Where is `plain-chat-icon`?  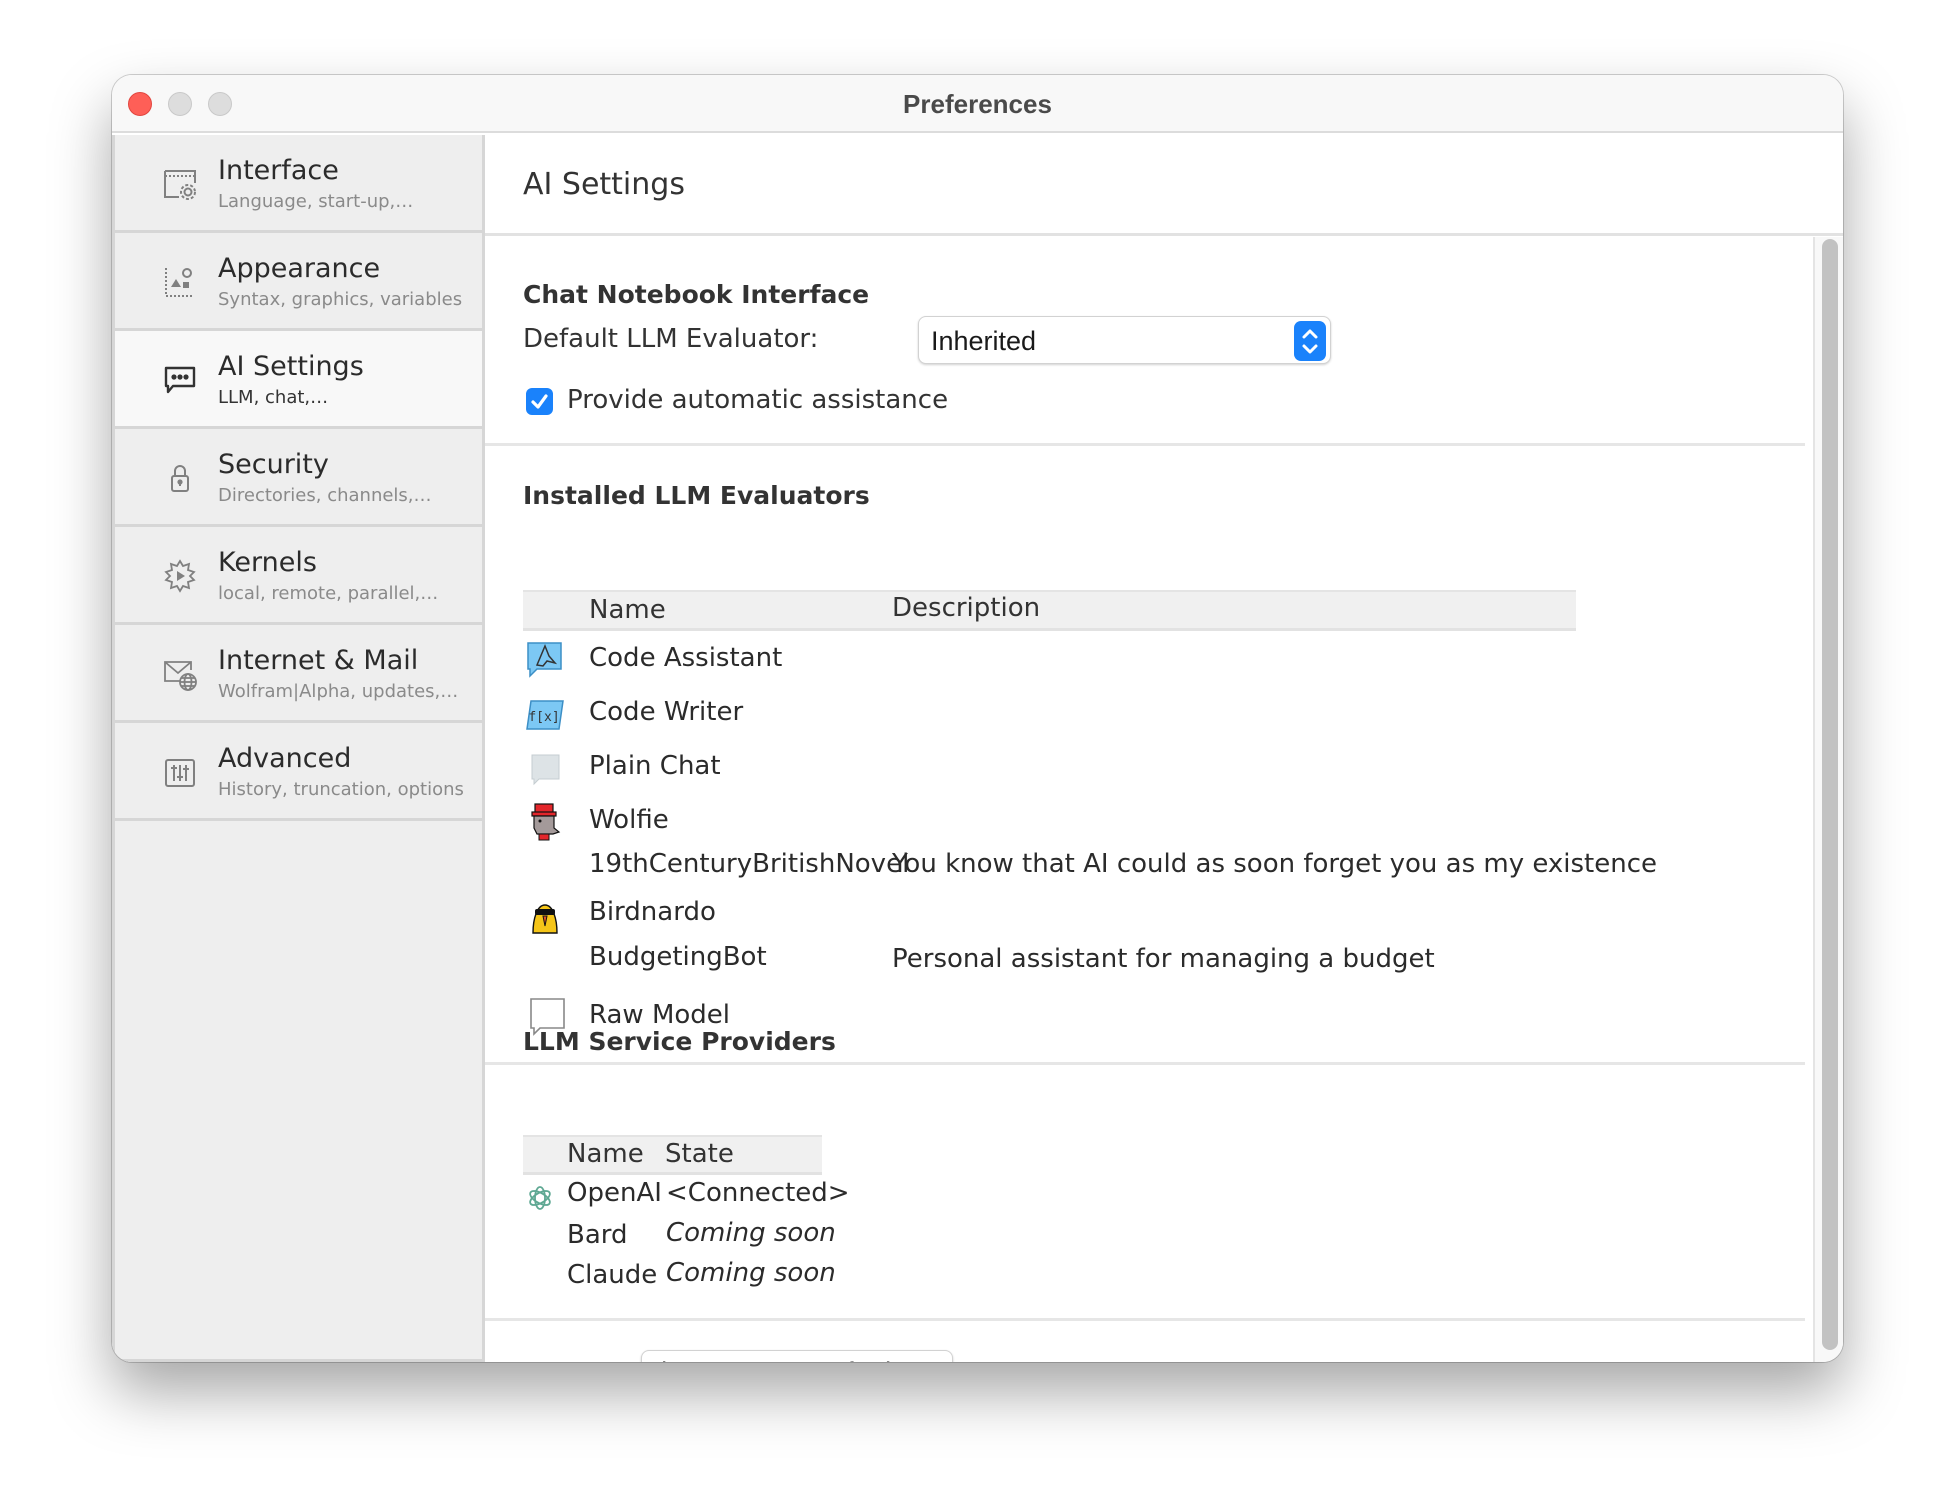 plain-chat-icon is located at coordinates (545, 769).